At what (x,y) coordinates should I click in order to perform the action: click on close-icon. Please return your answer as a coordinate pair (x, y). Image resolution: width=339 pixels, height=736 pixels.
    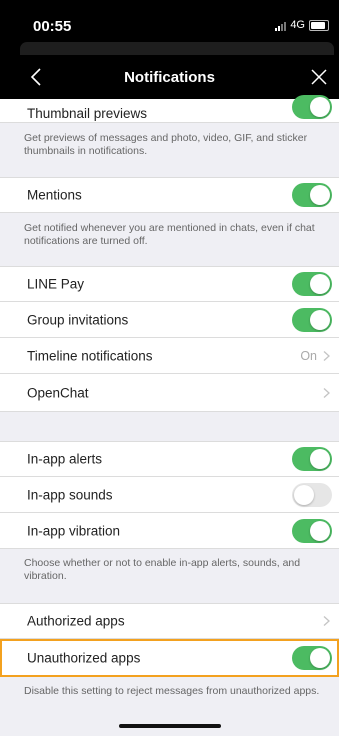
    Looking at the image, I should click on (319, 77).